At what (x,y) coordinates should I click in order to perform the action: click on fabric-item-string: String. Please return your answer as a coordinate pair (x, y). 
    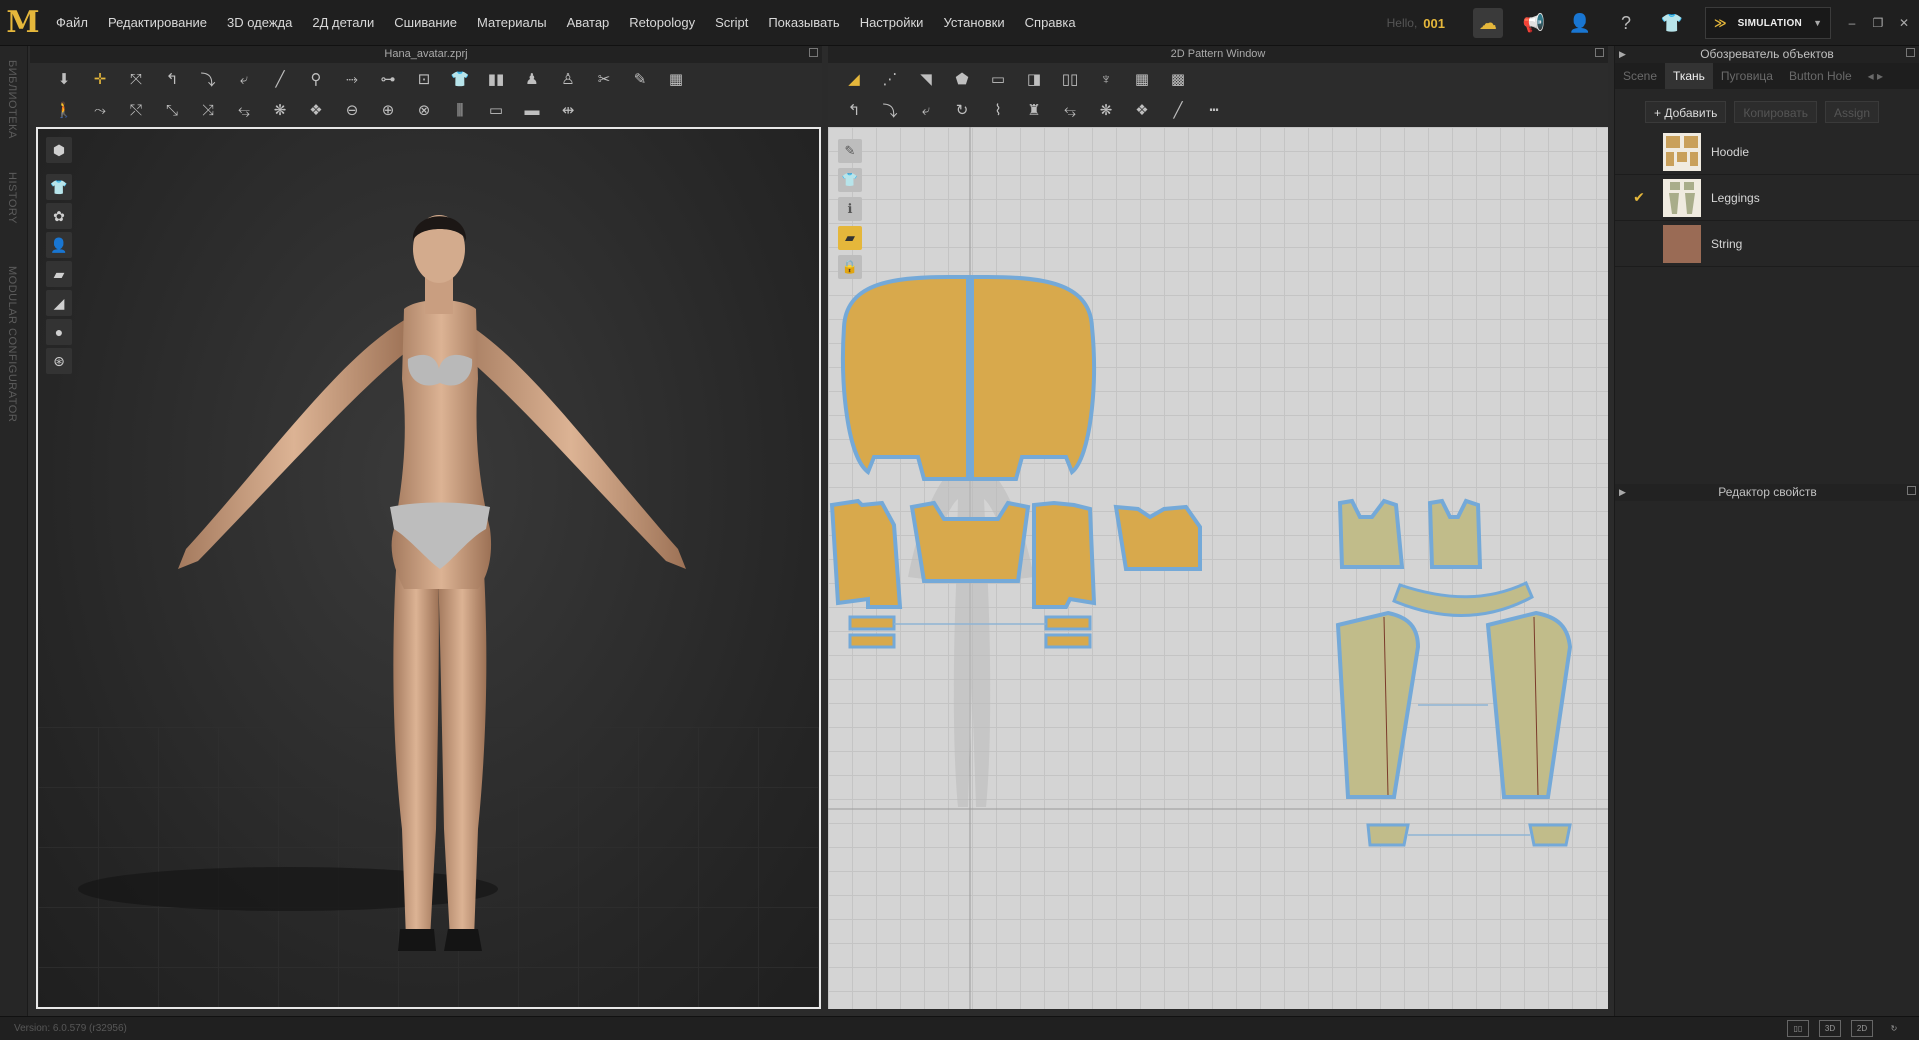
    Looking at the image, I should click on (1767, 244).